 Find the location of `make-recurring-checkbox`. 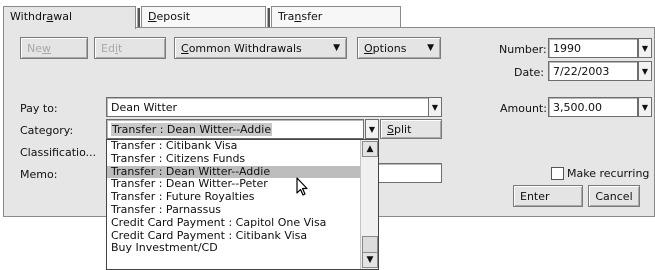

make-recurring-checkbox is located at coordinates (557, 173).